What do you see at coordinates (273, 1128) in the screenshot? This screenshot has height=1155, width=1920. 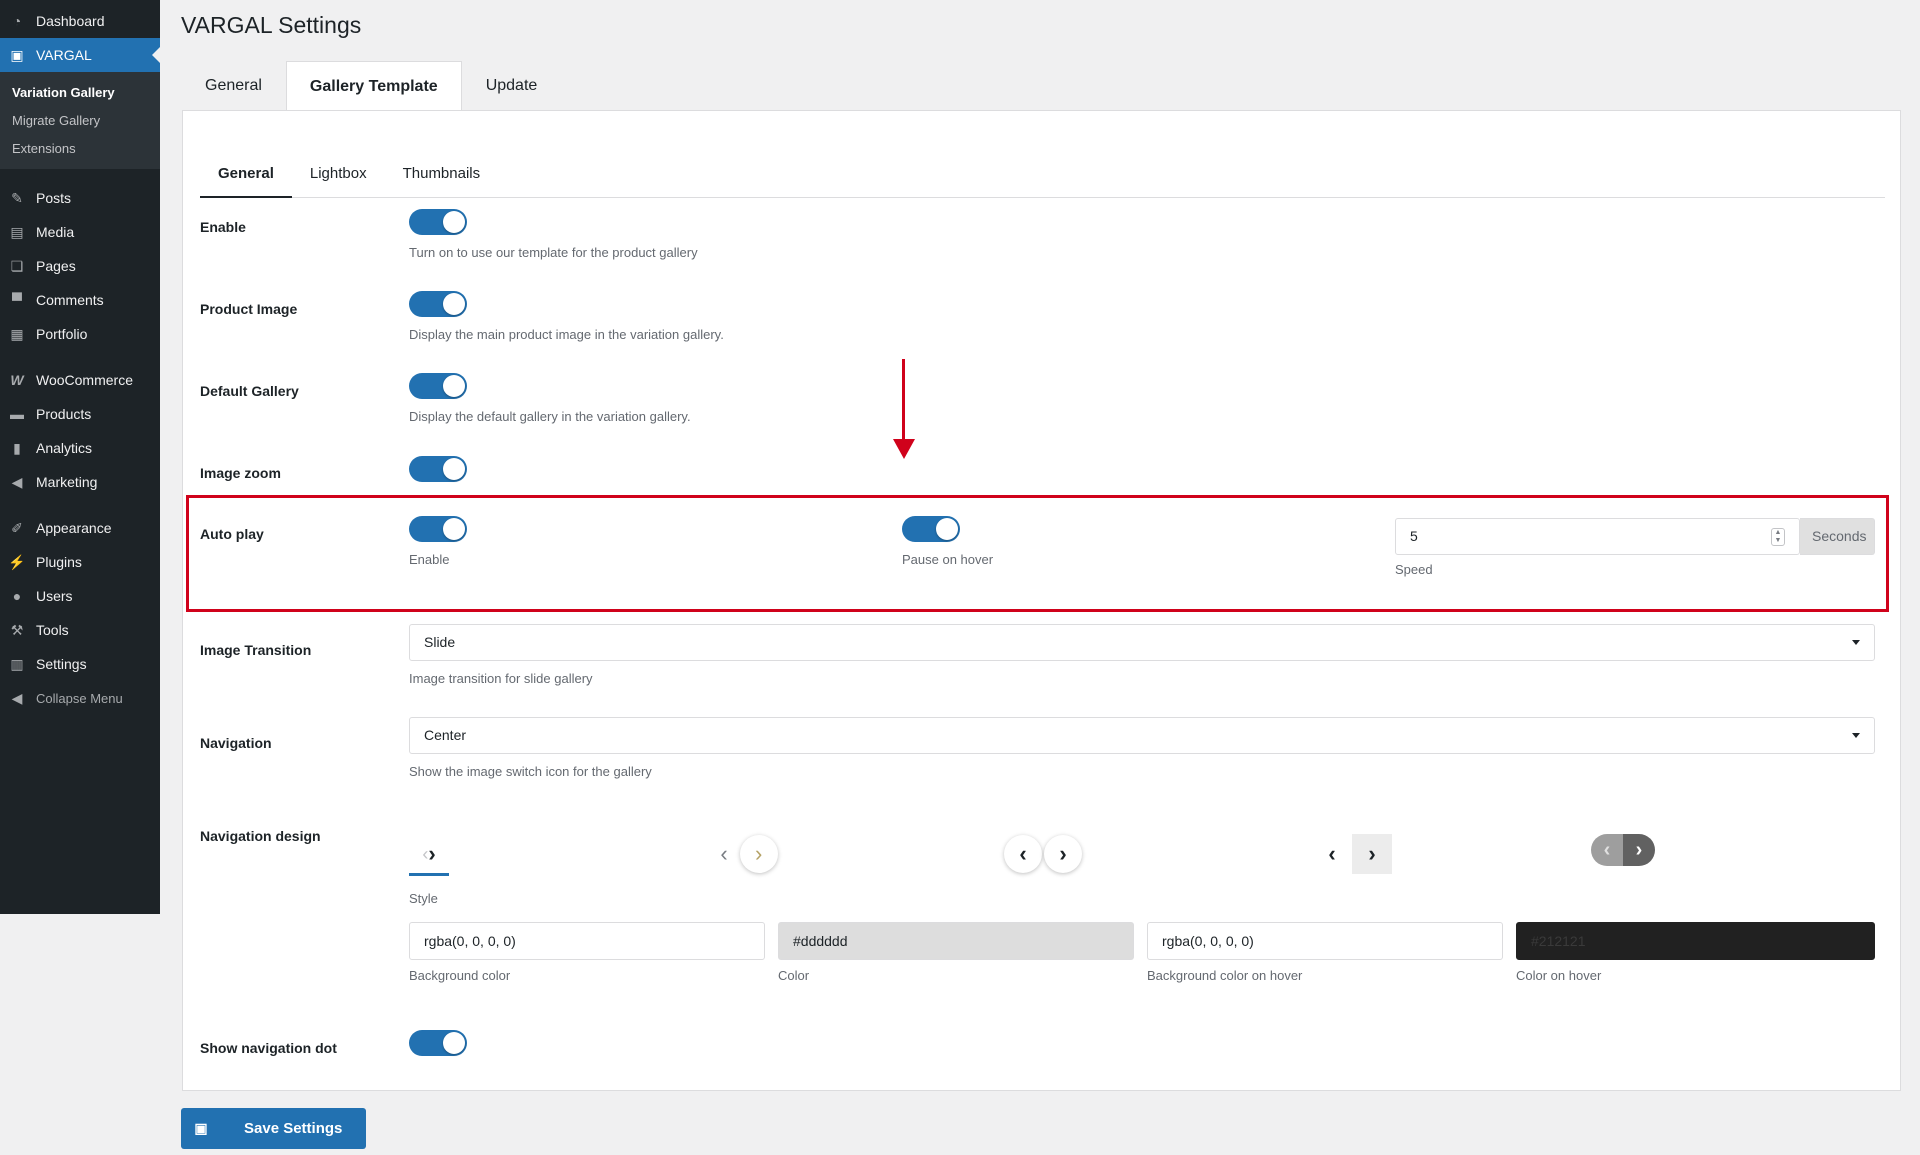 I see `save-settings-button: ▣ Save Settings` at bounding box center [273, 1128].